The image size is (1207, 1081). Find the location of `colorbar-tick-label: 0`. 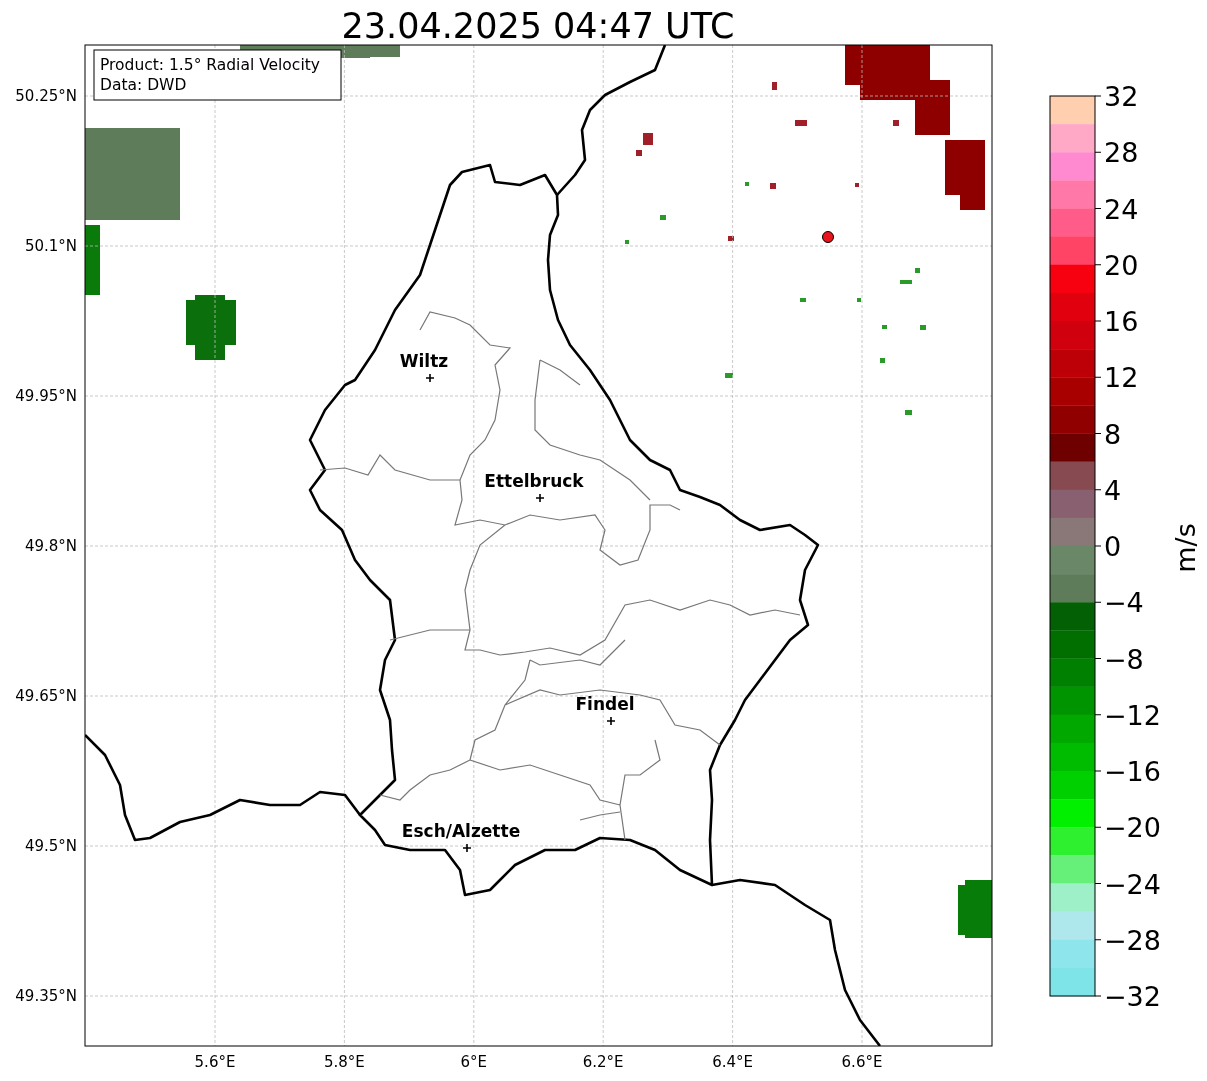

colorbar-tick-label: 0 is located at coordinates (1113, 546).